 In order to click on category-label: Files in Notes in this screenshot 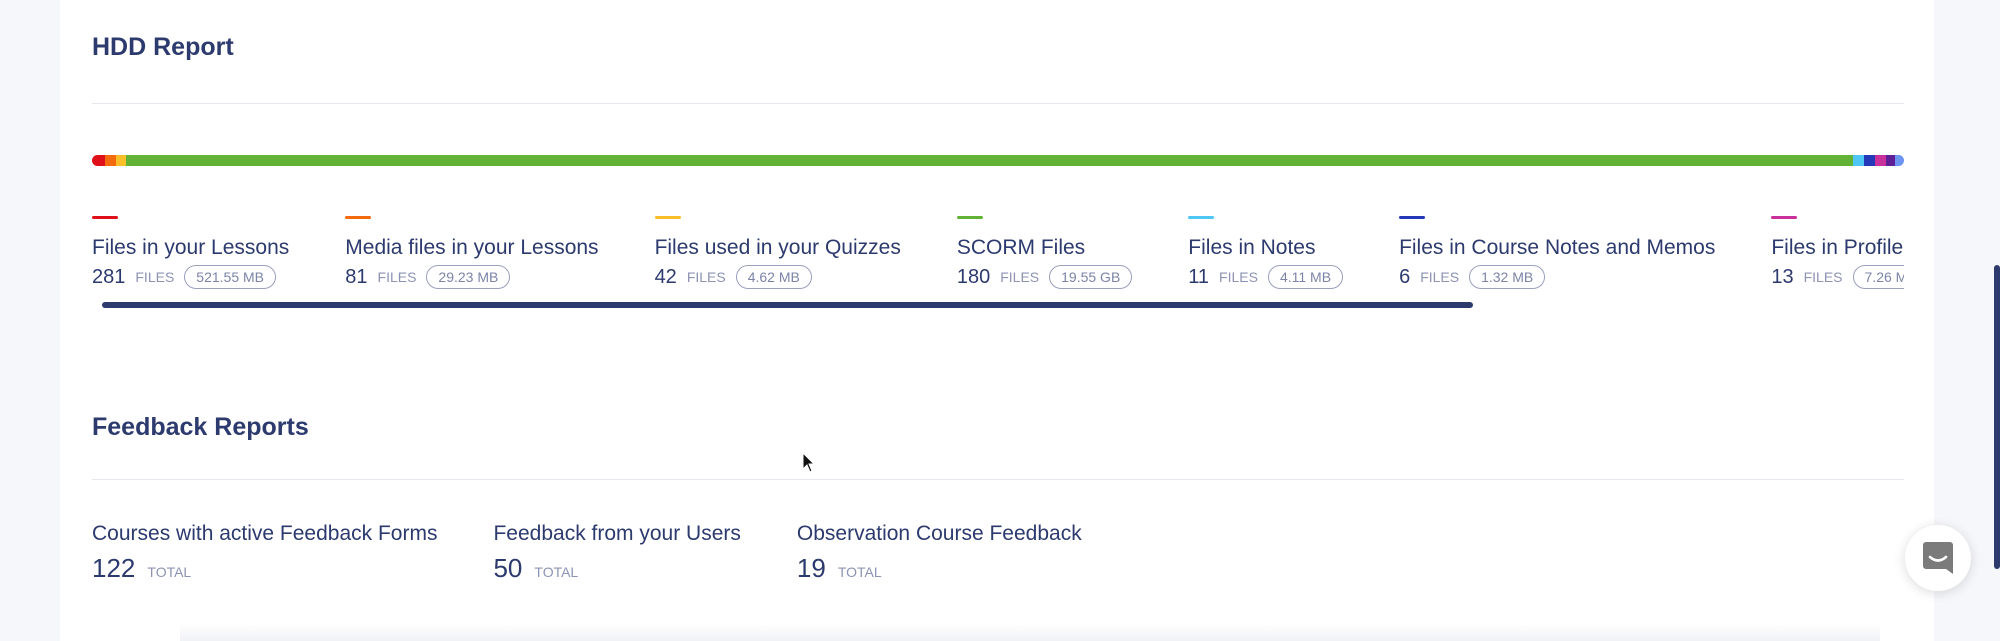, I will do `click(1252, 247)`.